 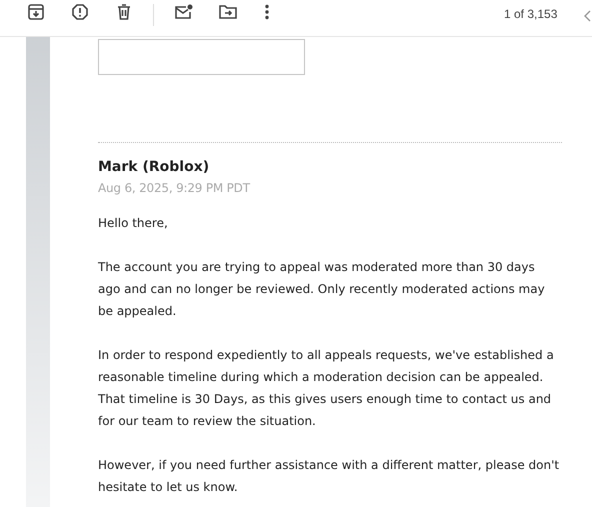 I want to click on message-paragraph: However, if you need further assistance with a different matter, please don't hesitate to let us know., so click(x=329, y=476).